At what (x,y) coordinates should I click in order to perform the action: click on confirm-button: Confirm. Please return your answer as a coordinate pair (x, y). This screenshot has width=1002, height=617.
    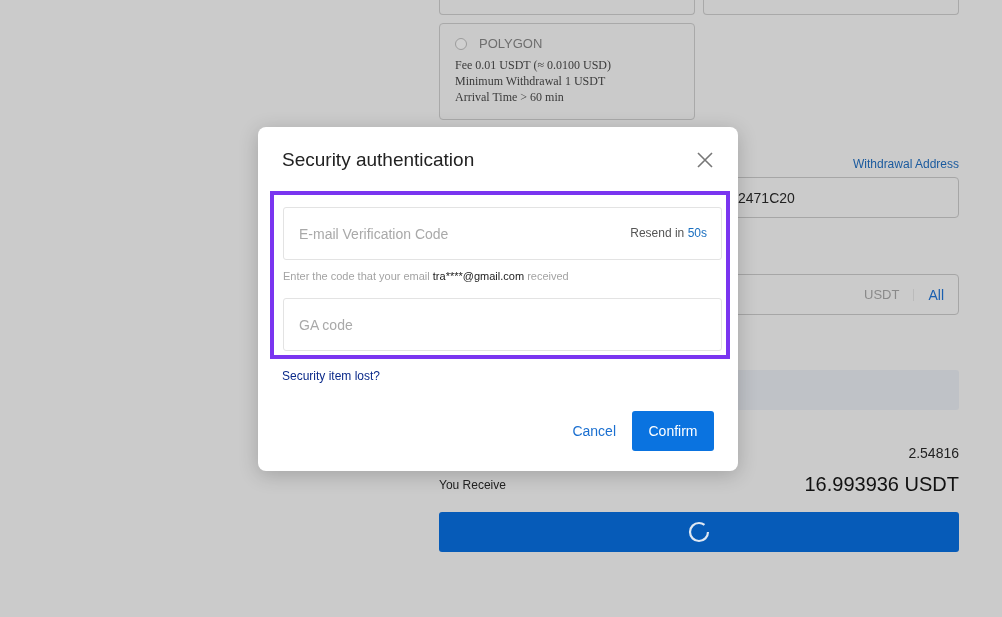
    Looking at the image, I should click on (673, 431).